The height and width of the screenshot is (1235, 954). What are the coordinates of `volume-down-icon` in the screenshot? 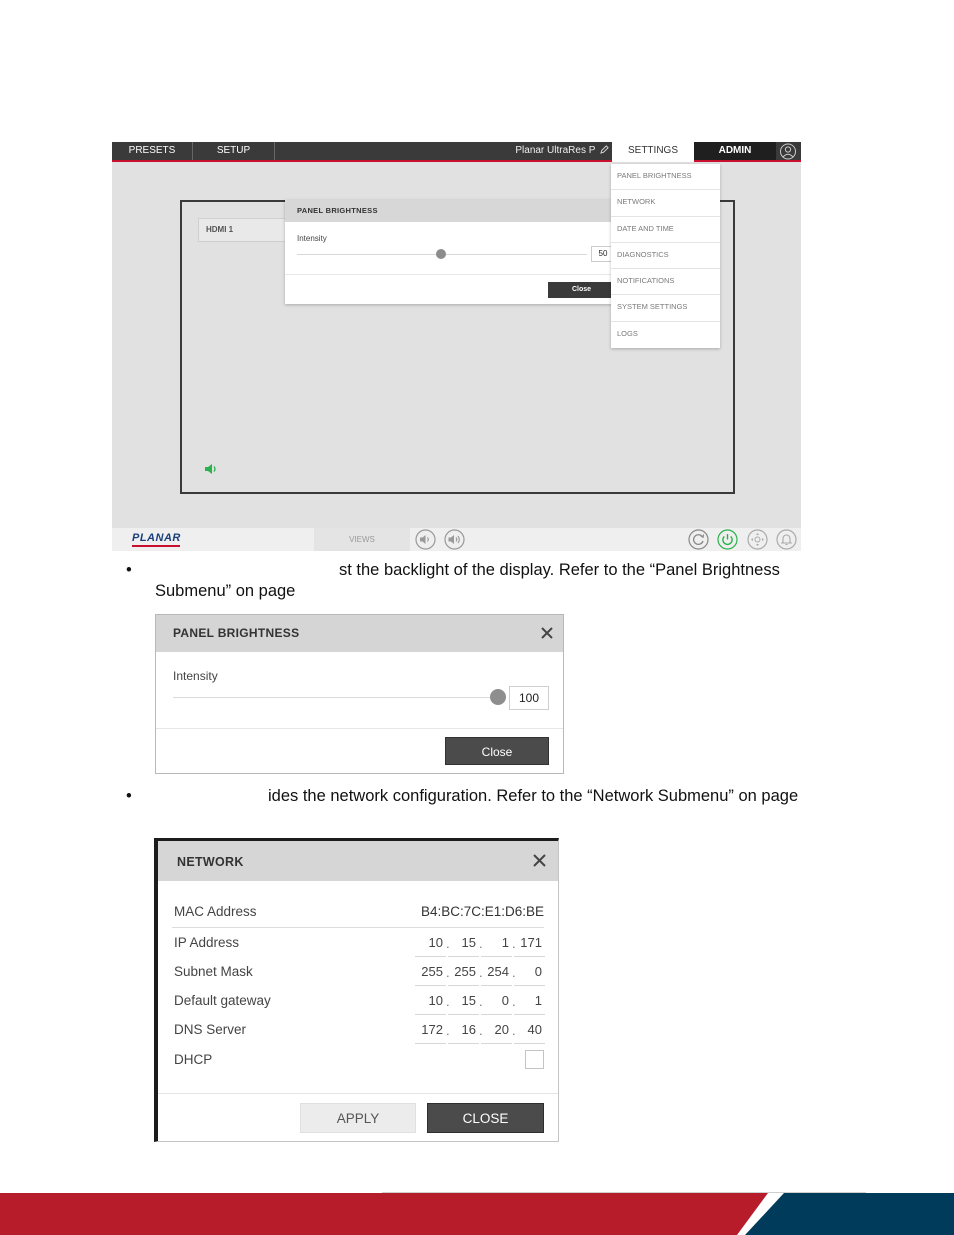 It's located at (425, 539).